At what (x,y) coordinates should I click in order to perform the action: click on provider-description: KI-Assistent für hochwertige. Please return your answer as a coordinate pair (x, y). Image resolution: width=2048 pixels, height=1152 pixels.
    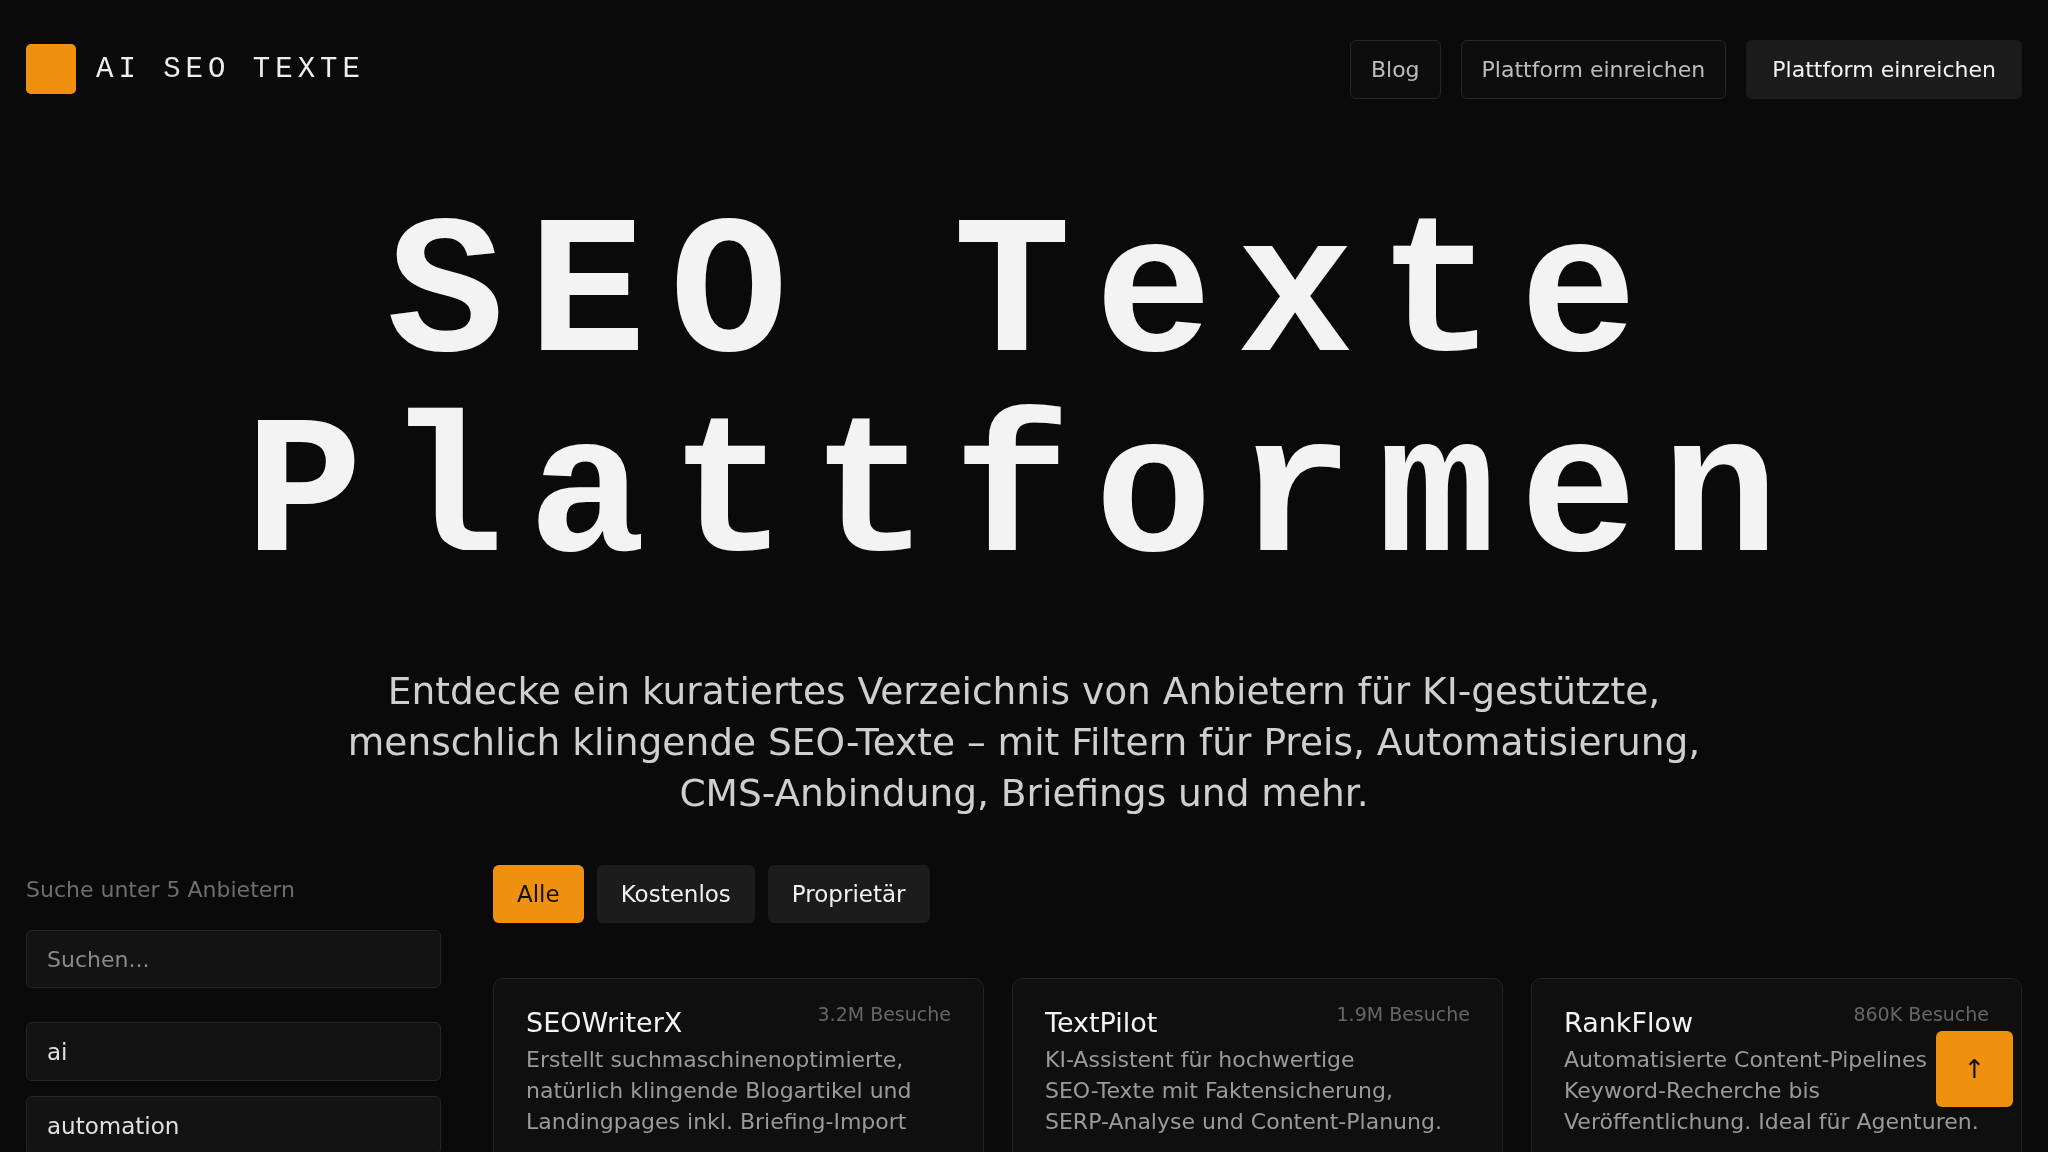
    Looking at the image, I should click on (1200, 1060).